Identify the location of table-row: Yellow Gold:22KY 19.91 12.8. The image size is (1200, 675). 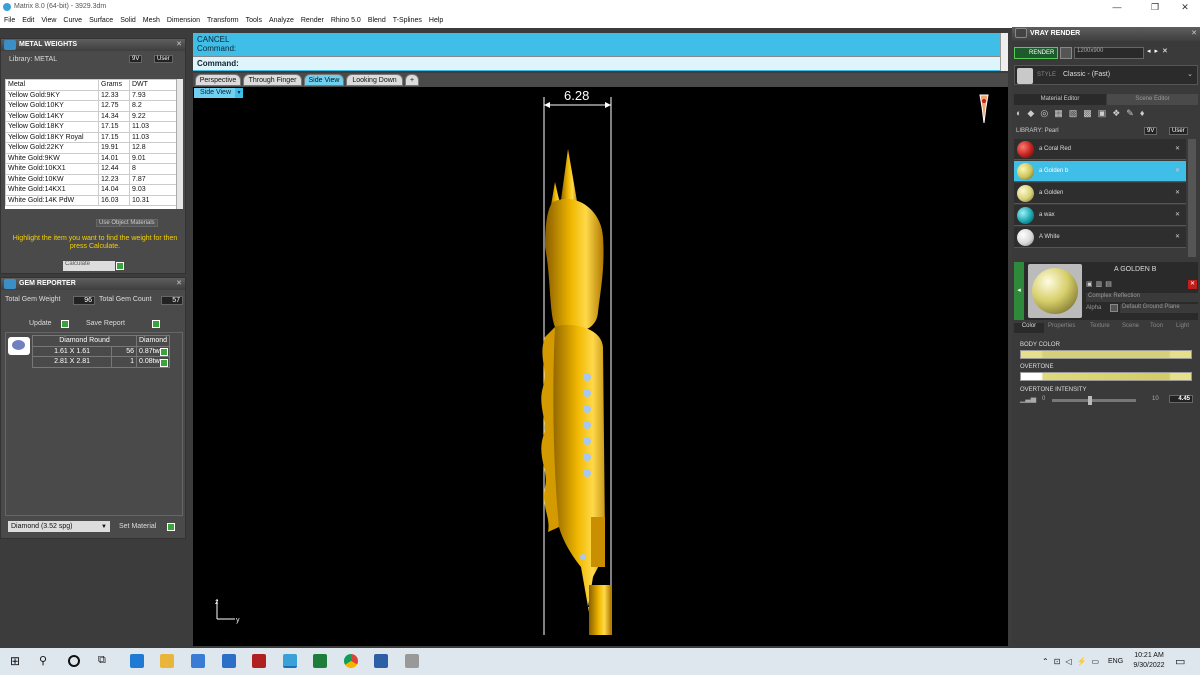
(91, 148).